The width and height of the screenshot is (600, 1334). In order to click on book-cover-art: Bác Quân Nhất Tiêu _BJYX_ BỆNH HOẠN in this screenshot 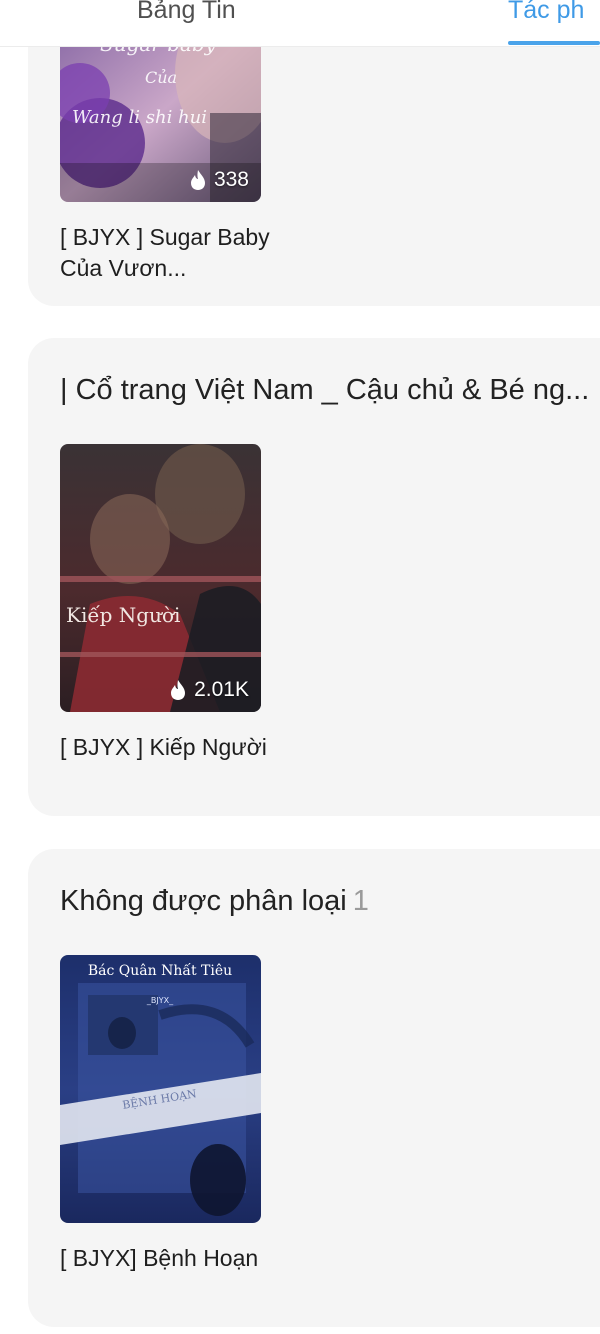, I will do `click(160, 1089)`.